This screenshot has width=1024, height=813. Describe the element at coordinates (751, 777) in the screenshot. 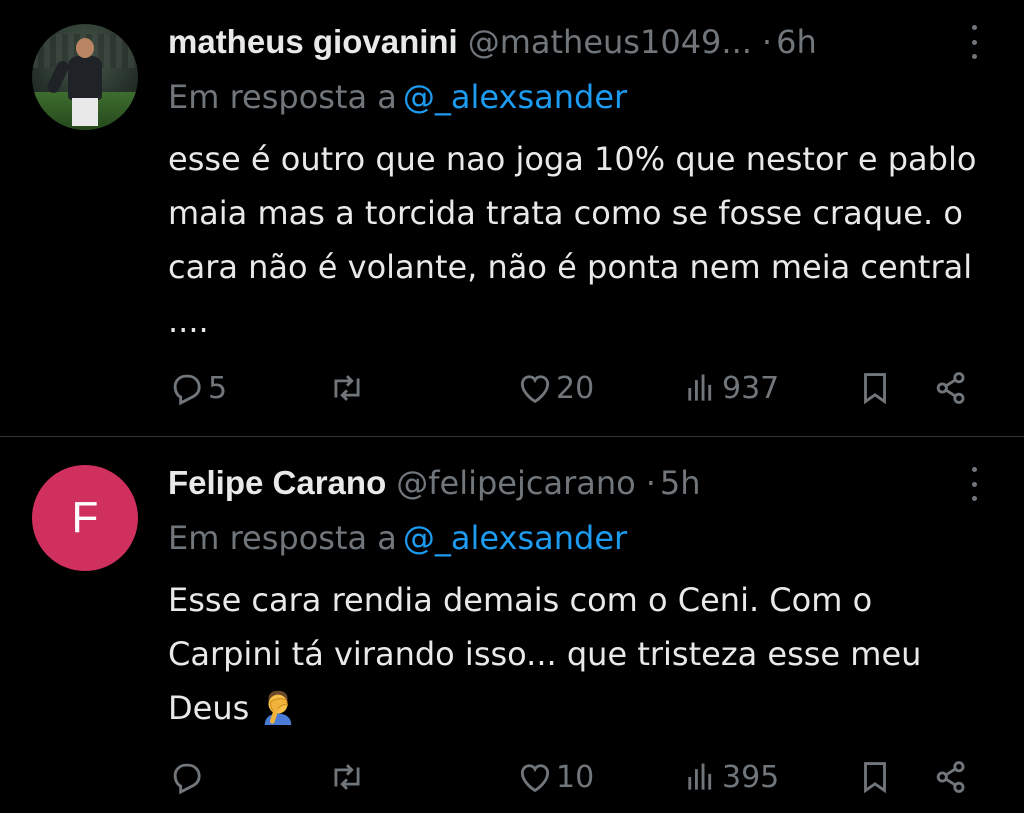

I see `view-count: 395` at that location.